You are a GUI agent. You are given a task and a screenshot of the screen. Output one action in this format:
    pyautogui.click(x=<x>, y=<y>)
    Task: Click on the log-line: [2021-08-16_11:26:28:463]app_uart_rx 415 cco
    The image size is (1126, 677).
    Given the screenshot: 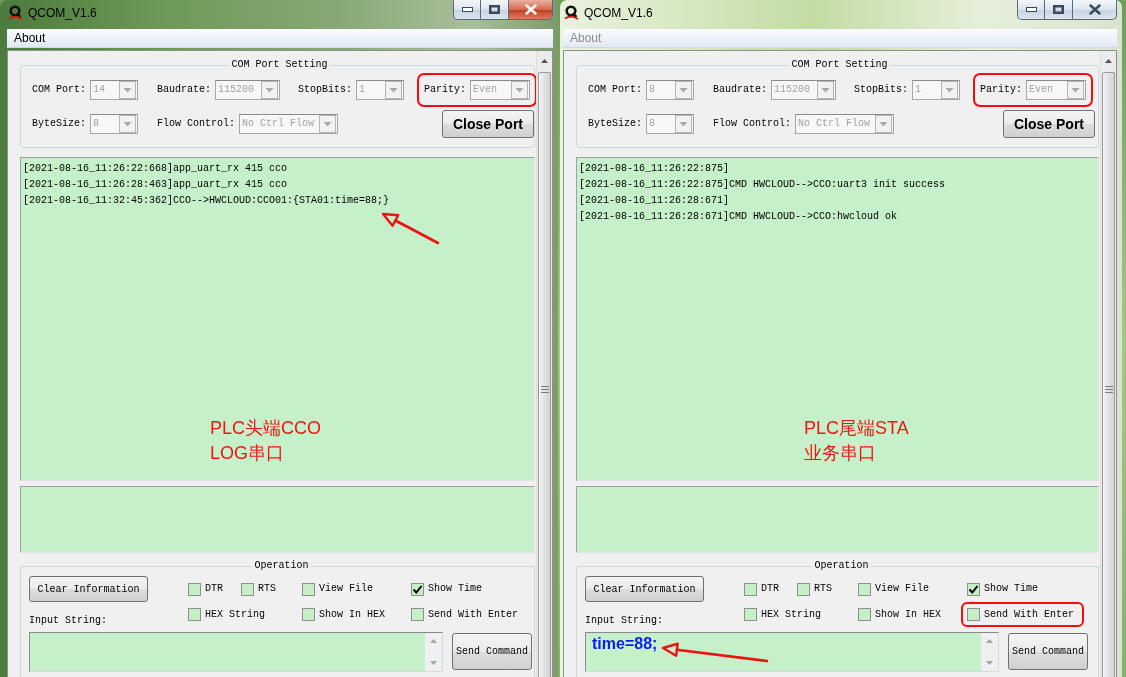 What is the action you would take?
    pyautogui.click(x=155, y=184)
    